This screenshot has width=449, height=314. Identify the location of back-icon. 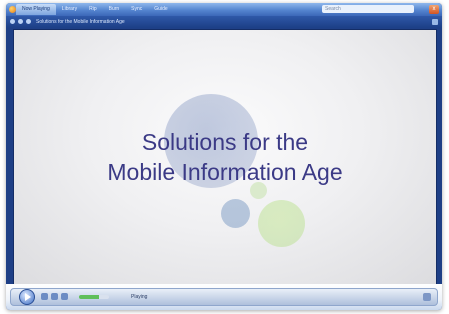
(12, 21).